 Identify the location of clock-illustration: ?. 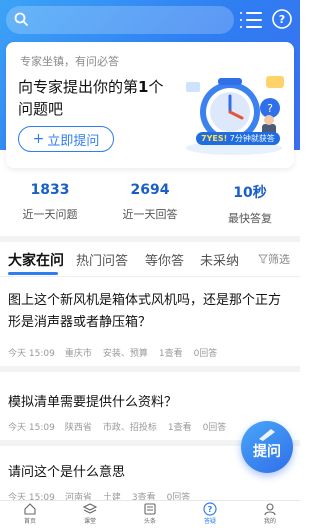
(235, 115).